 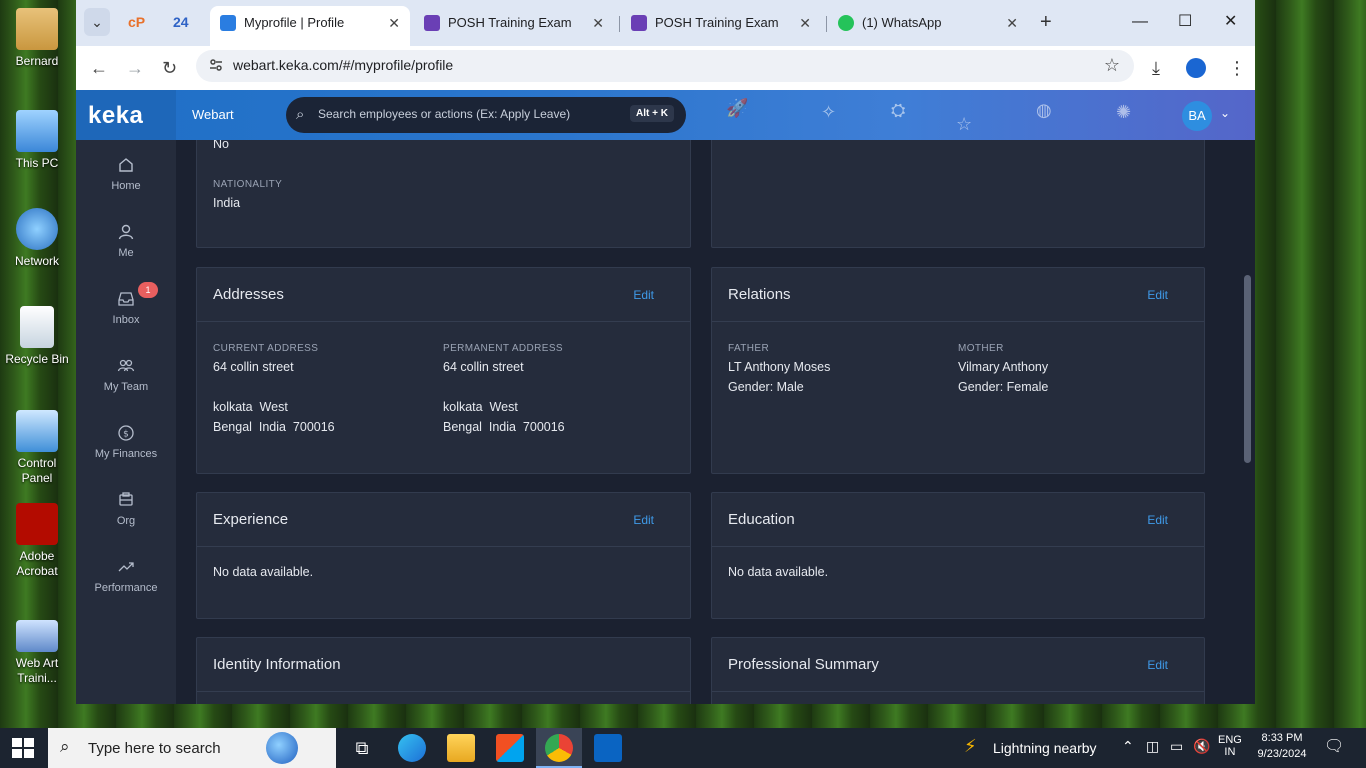 I want to click on download-icon: ⤓, so click(x=1156, y=68).